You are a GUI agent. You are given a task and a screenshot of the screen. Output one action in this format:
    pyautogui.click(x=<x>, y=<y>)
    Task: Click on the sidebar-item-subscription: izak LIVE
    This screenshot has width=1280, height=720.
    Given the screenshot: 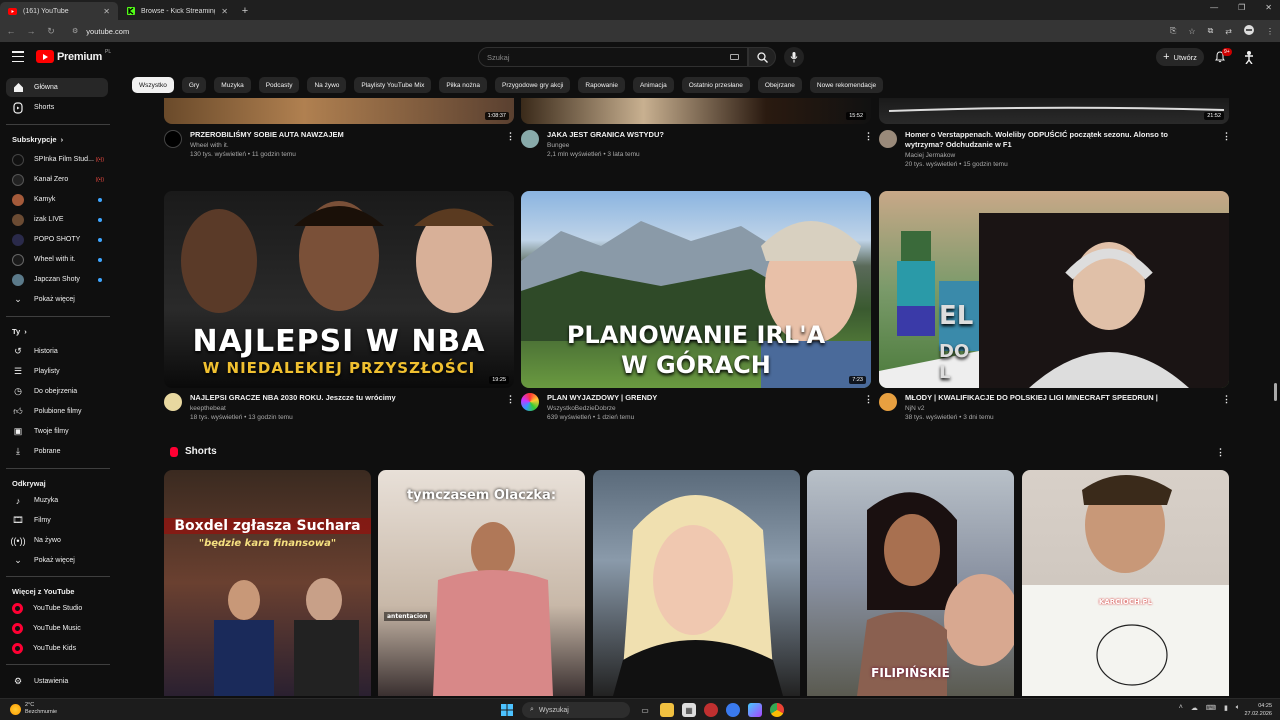 What is the action you would take?
    pyautogui.click(x=57, y=219)
    